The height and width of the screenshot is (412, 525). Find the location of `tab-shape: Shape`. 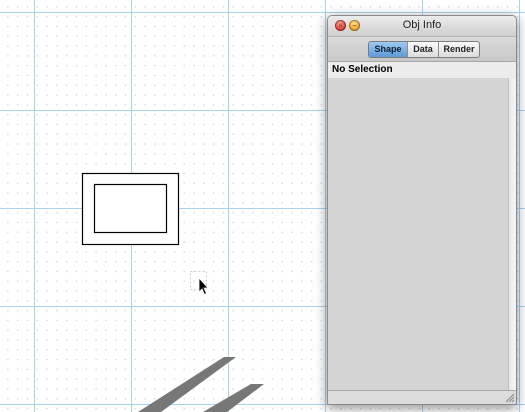

tab-shape: Shape is located at coordinates (388, 49).